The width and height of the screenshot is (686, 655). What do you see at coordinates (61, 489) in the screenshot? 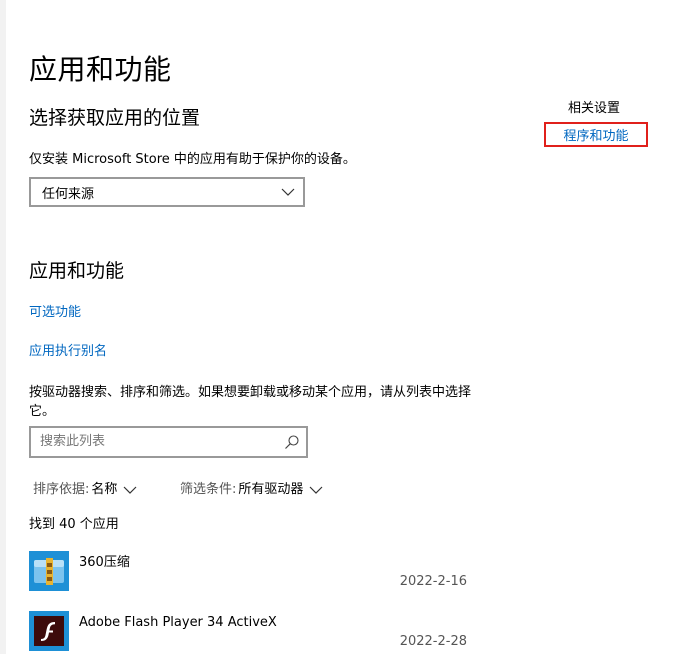
I see `sort-by-label: 排序依据:` at bounding box center [61, 489].